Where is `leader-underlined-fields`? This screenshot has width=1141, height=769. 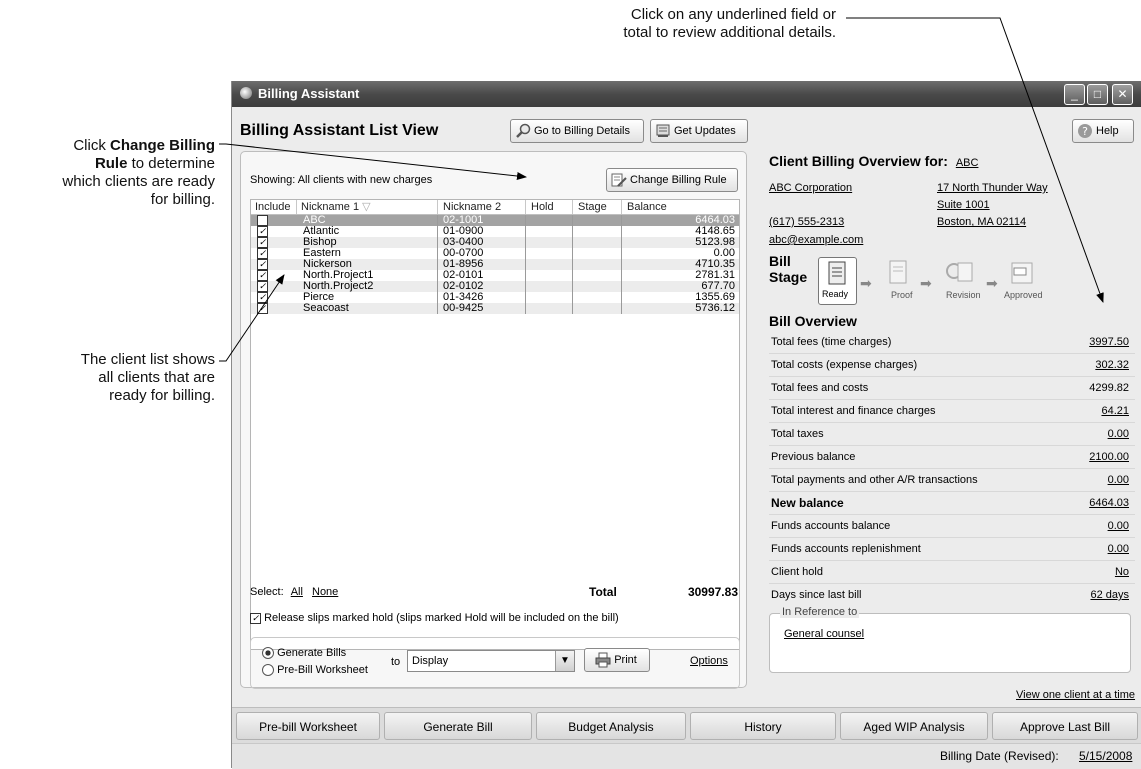 leader-underlined-fields is located at coordinates (975, 160).